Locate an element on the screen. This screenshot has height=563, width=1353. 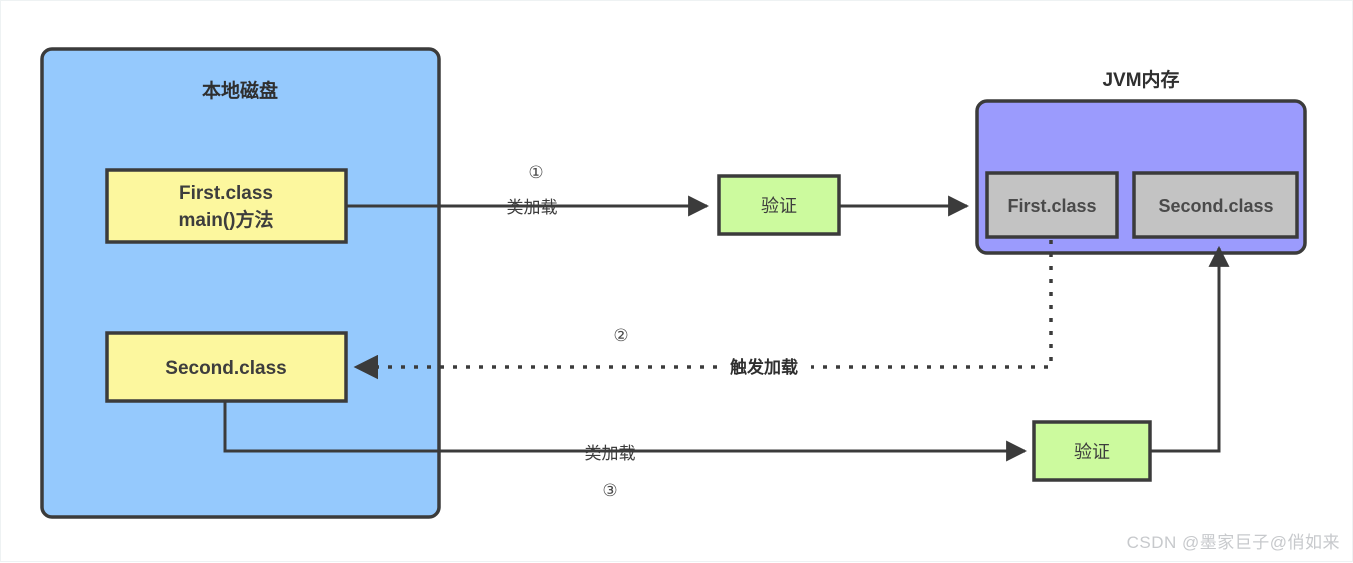
edge-3-line-b is located at coordinates (1190, 349).